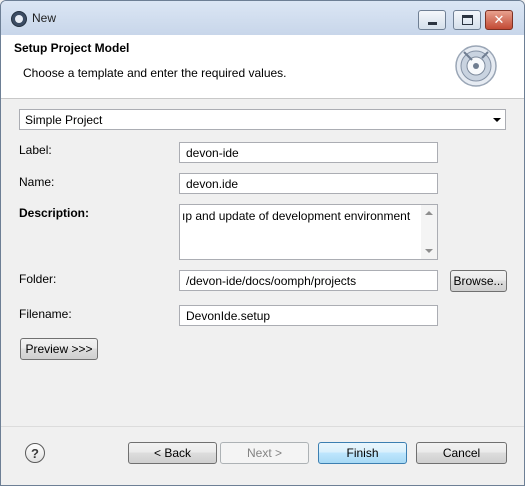 The height and width of the screenshot is (486, 525). I want to click on label-input: devon-ide, so click(308, 152).